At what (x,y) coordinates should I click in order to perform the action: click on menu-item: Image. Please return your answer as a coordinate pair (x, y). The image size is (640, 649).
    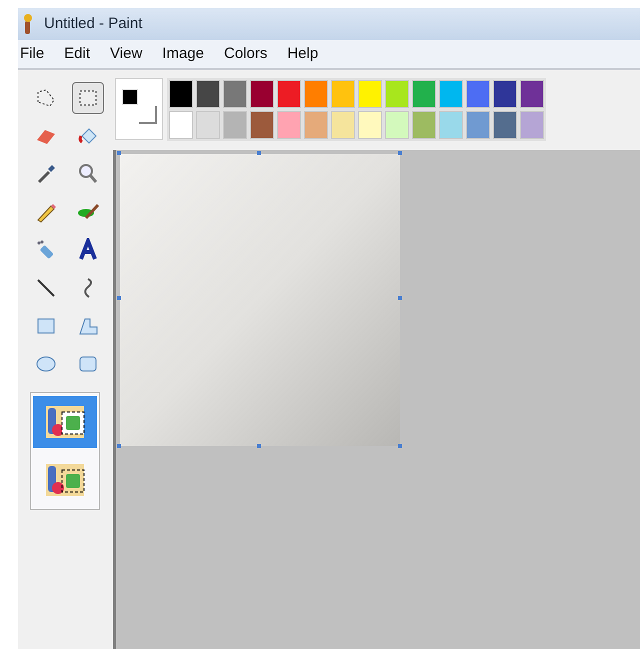
    Looking at the image, I should click on (183, 54).